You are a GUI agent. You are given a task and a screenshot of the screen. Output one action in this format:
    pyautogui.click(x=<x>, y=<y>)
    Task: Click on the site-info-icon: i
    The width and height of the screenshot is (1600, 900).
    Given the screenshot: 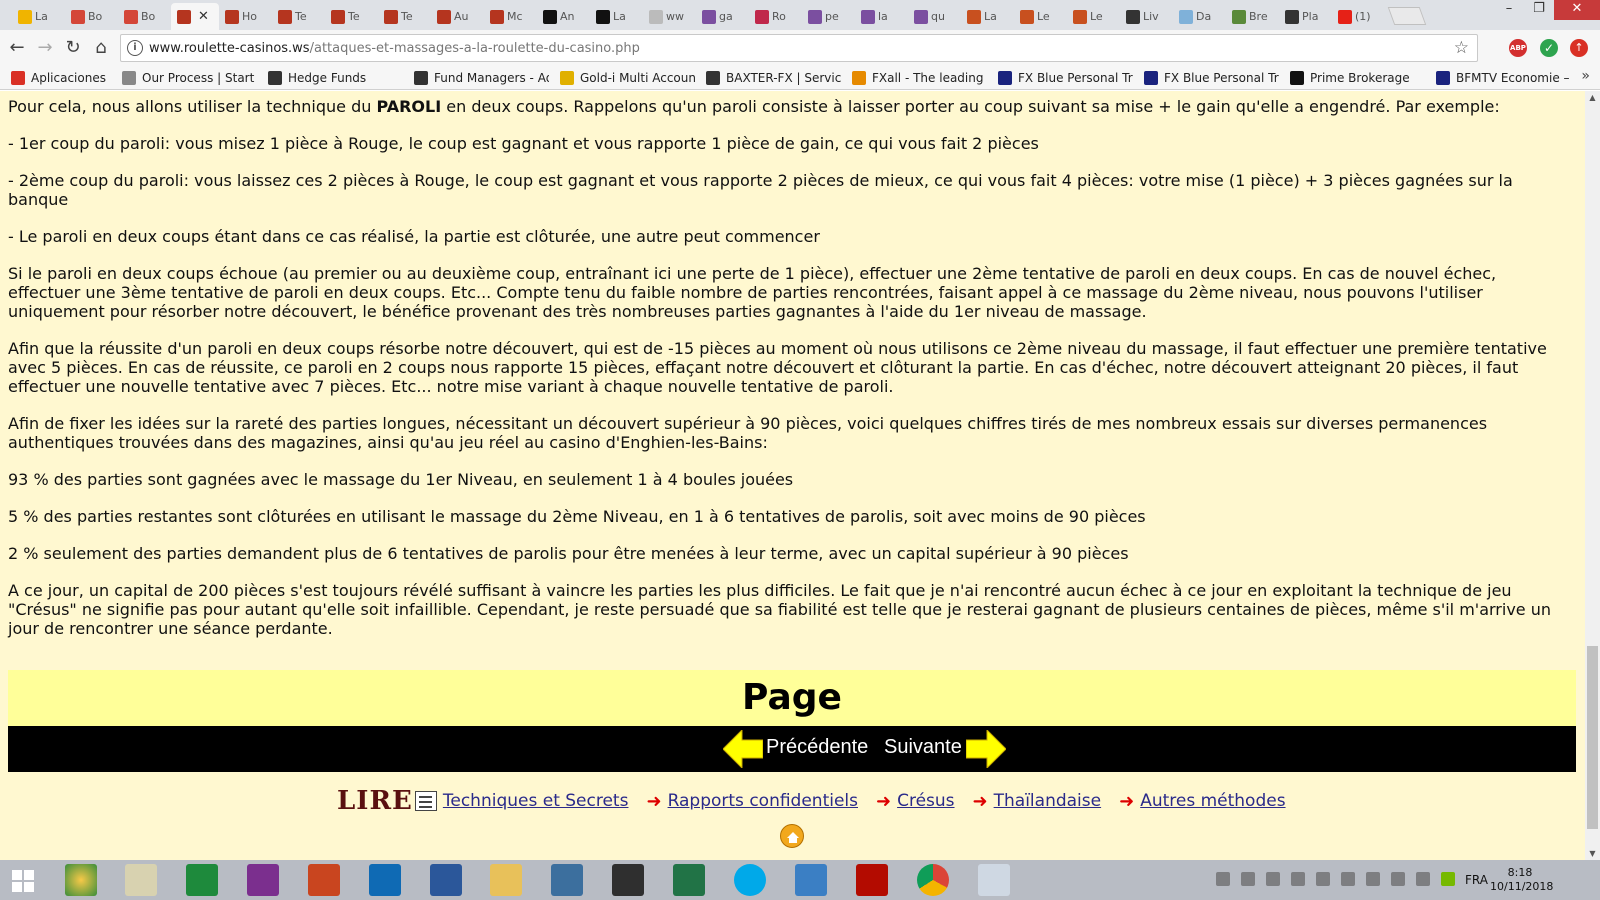 What is the action you would take?
    pyautogui.click(x=135, y=48)
    